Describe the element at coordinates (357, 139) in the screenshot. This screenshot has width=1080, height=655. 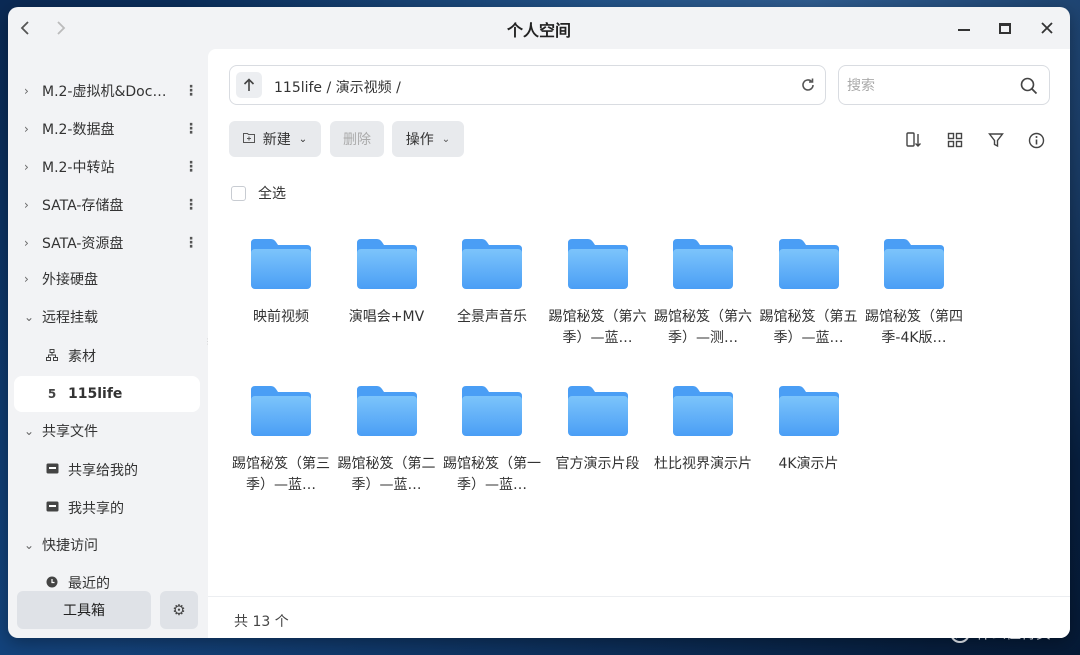
I see `delete-button: 删除` at that location.